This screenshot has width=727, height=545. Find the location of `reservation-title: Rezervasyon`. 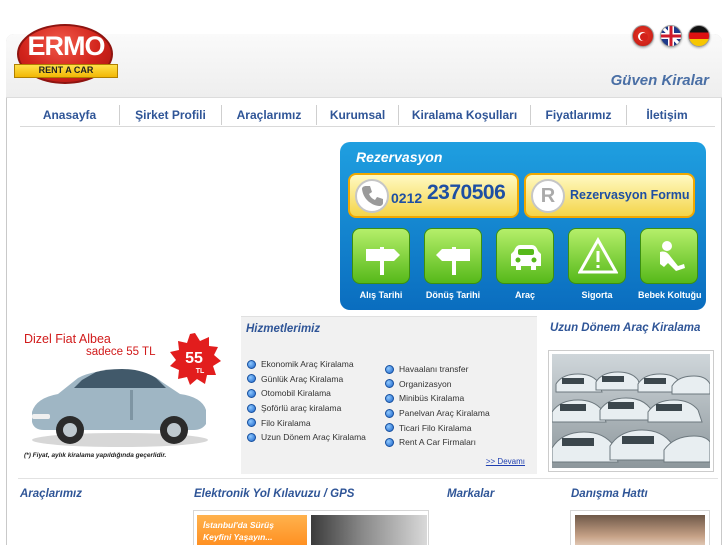

reservation-title: Rezervasyon is located at coordinates (399, 157).